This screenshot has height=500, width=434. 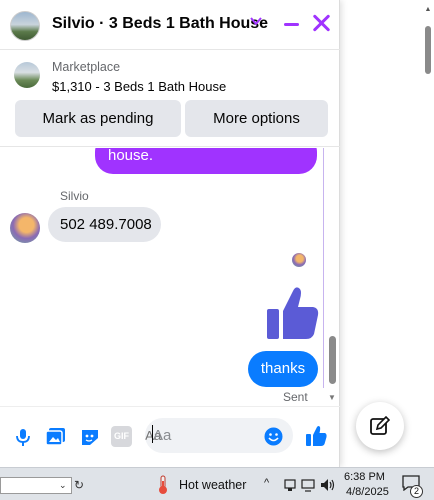 I want to click on monitor-icon, so click(x=308, y=487).